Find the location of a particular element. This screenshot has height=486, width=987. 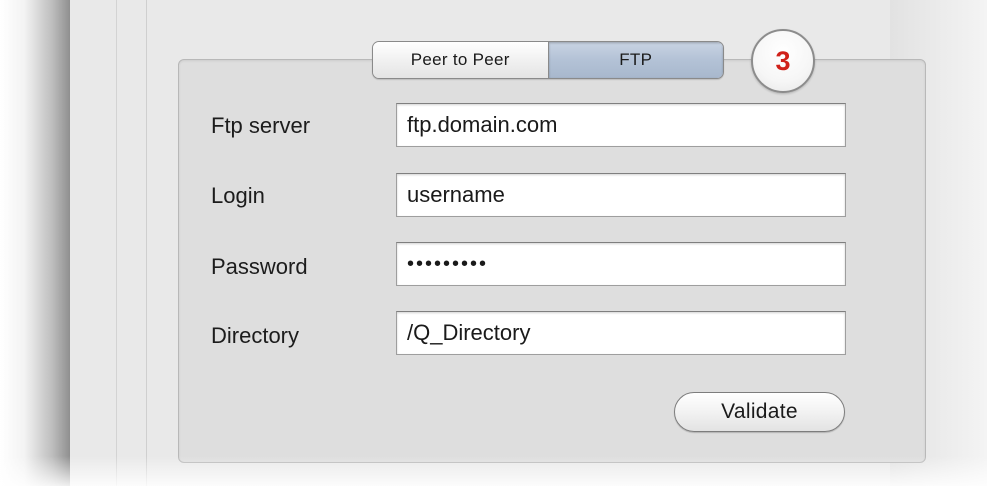

login-input: username is located at coordinates (621, 195).